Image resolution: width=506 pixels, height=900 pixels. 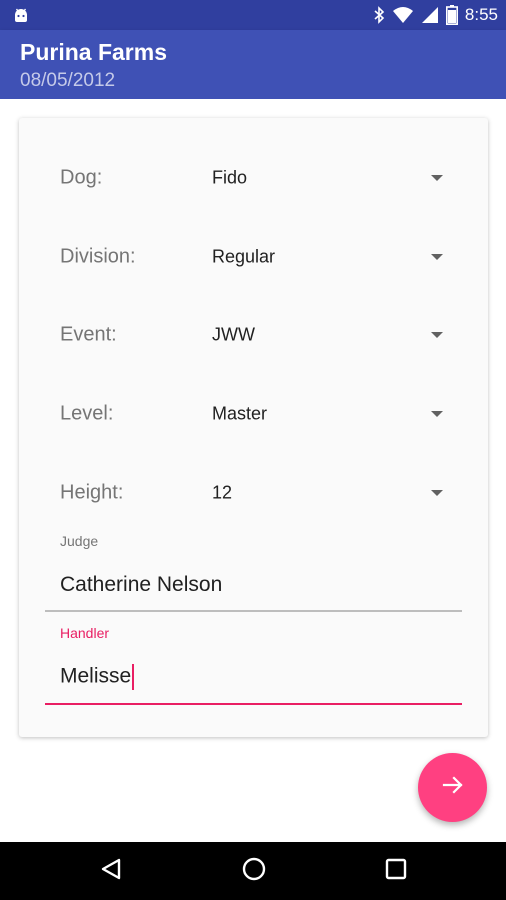 What do you see at coordinates (98, 256) in the screenshot?
I see `division-label: Division:` at bounding box center [98, 256].